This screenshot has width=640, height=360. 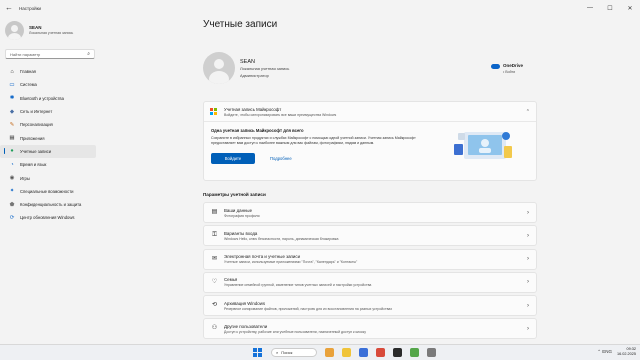 What do you see at coordinates (294, 352) in the screenshot?
I see `taskbar-search: ⌕ Поиск` at bounding box center [294, 352].